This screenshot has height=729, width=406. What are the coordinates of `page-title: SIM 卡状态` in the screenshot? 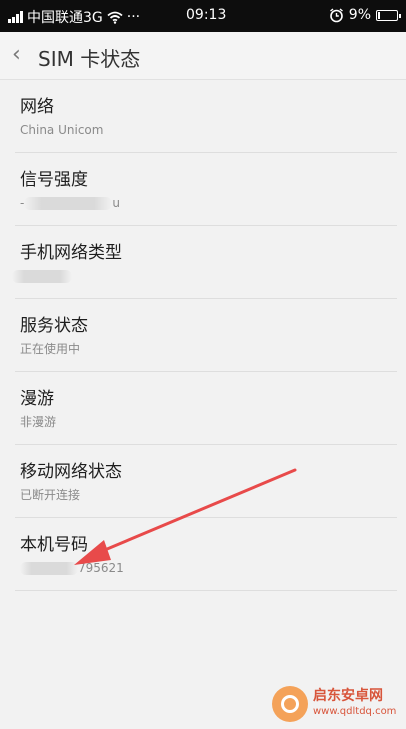 It's located at (89, 59).